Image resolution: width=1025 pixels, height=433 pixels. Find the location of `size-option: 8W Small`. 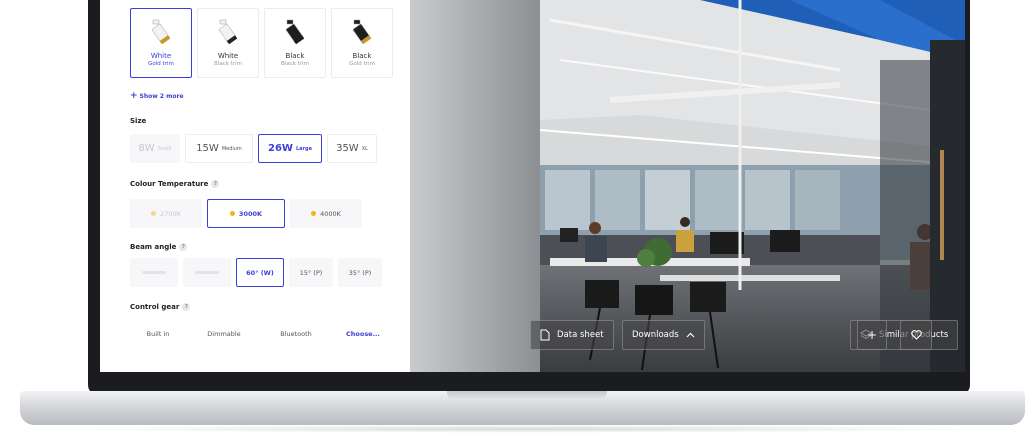

size-option: 8W Small is located at coordinates (155, 148).